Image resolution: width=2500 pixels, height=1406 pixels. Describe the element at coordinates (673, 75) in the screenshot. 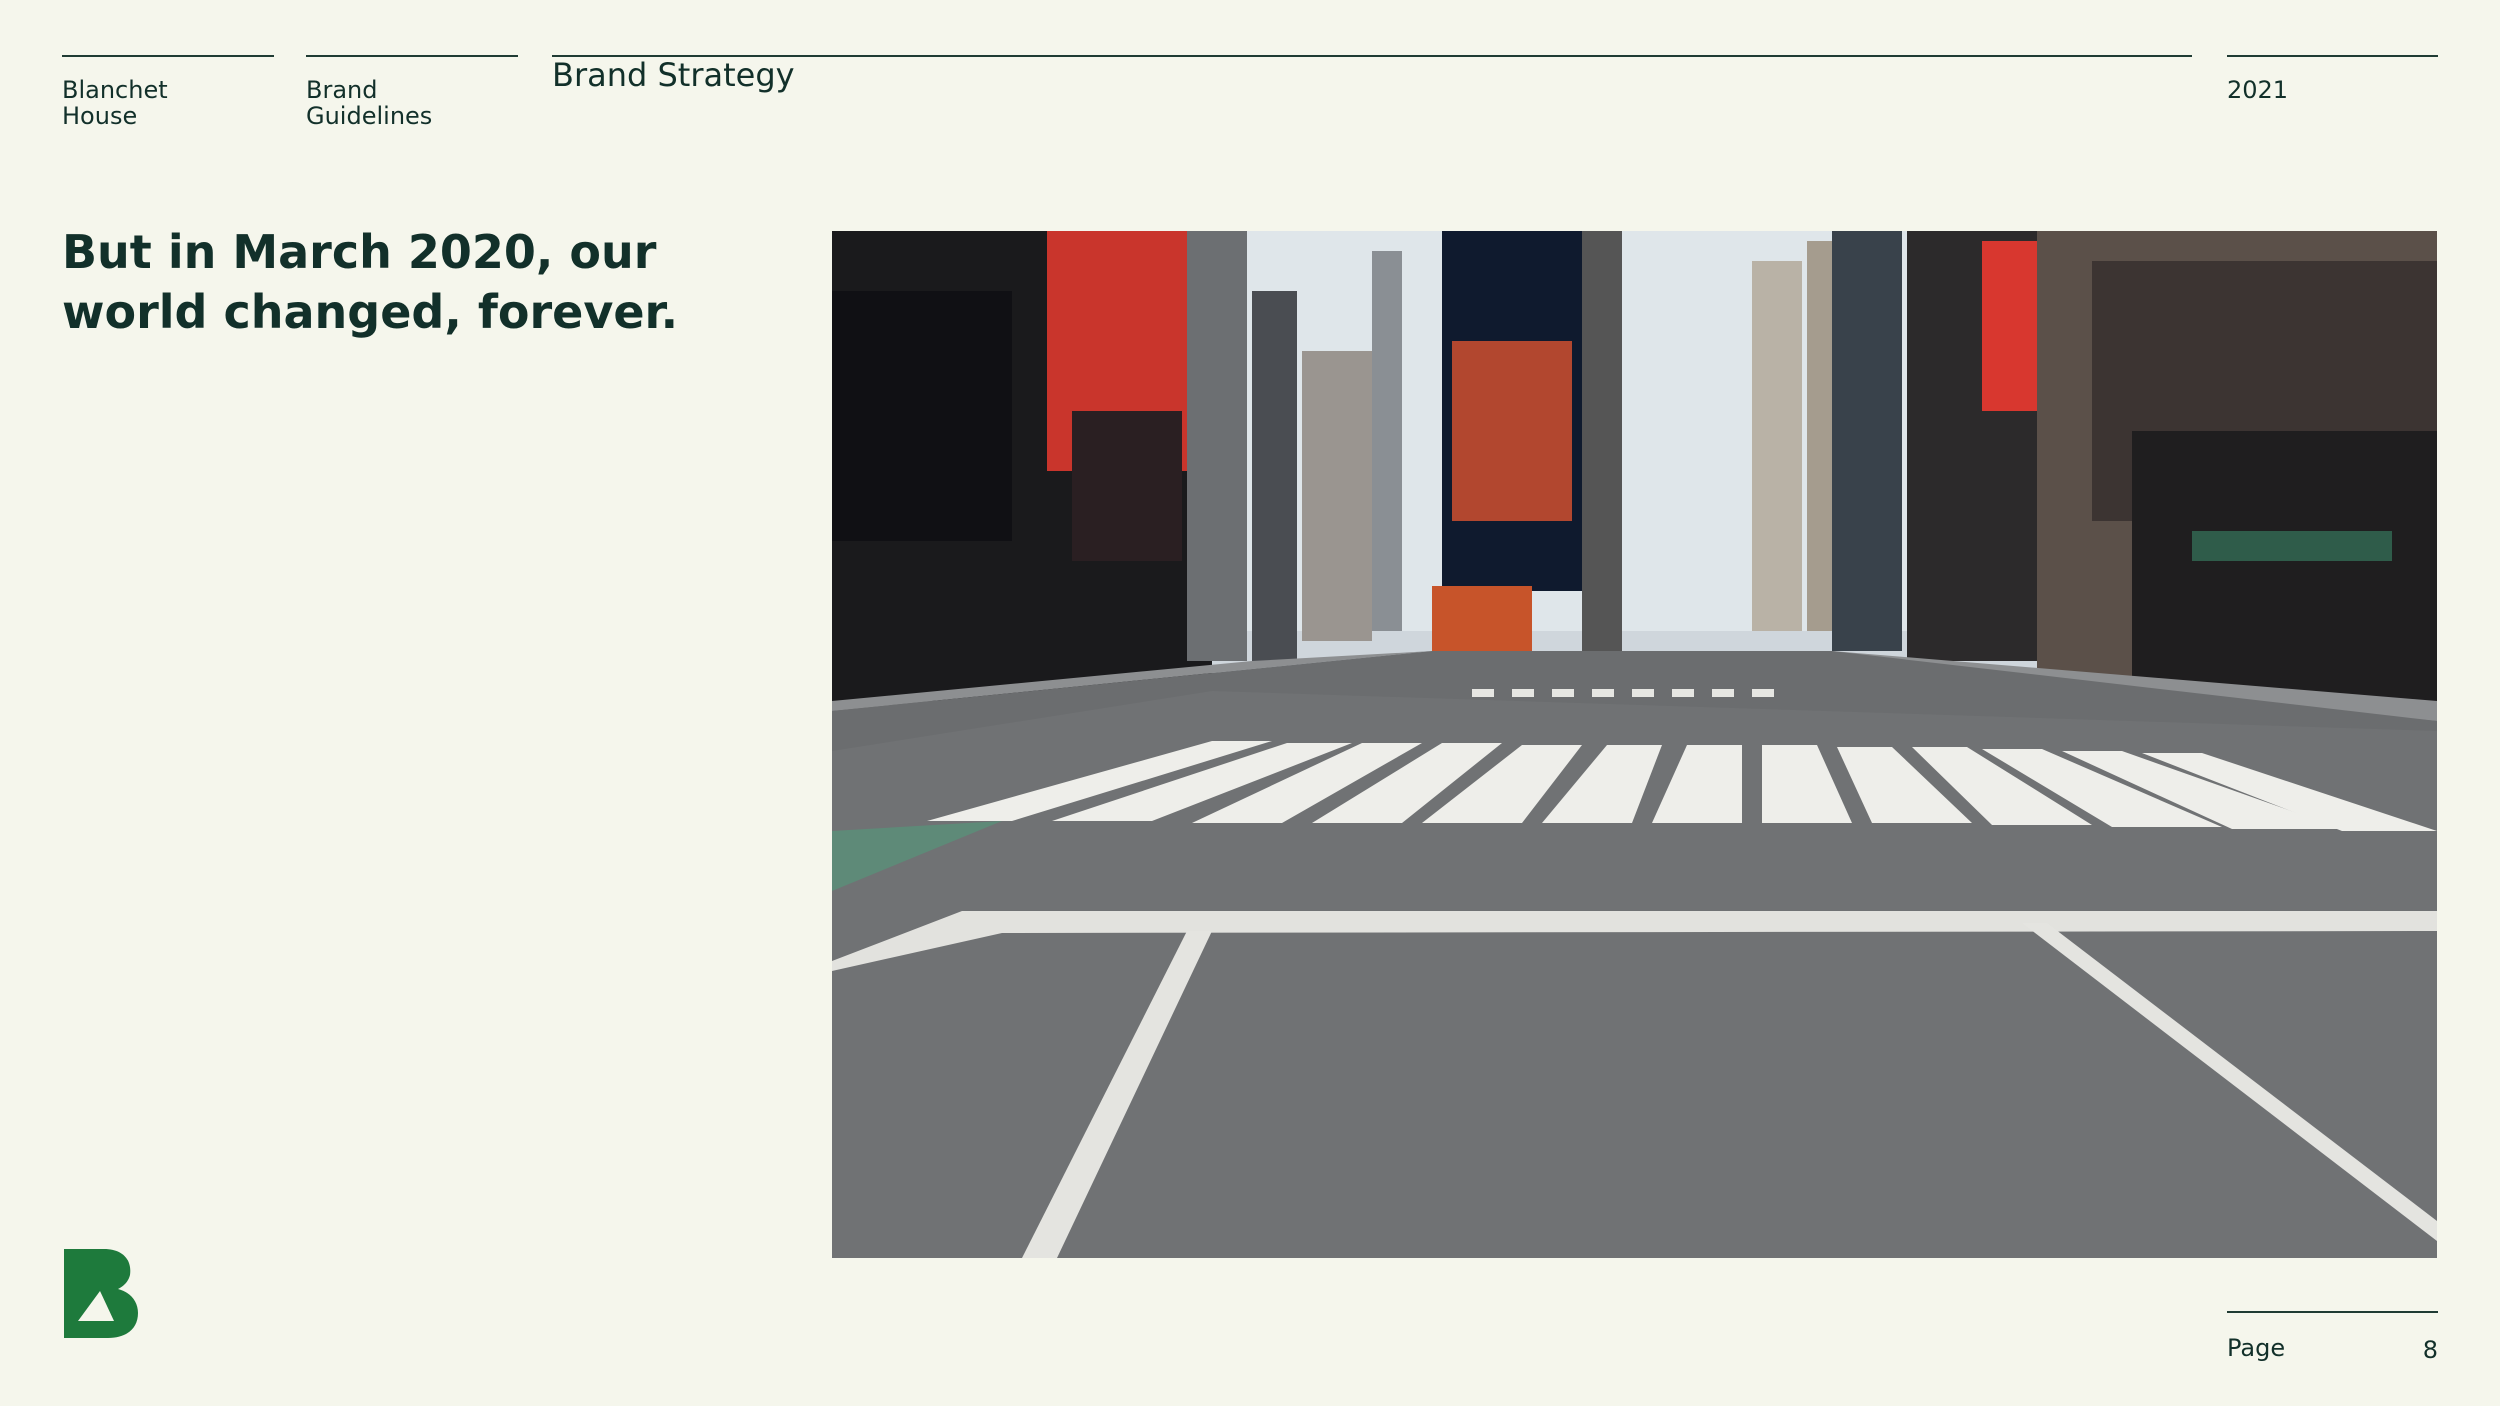

I see `section-title: Brand Strategy` at that location.